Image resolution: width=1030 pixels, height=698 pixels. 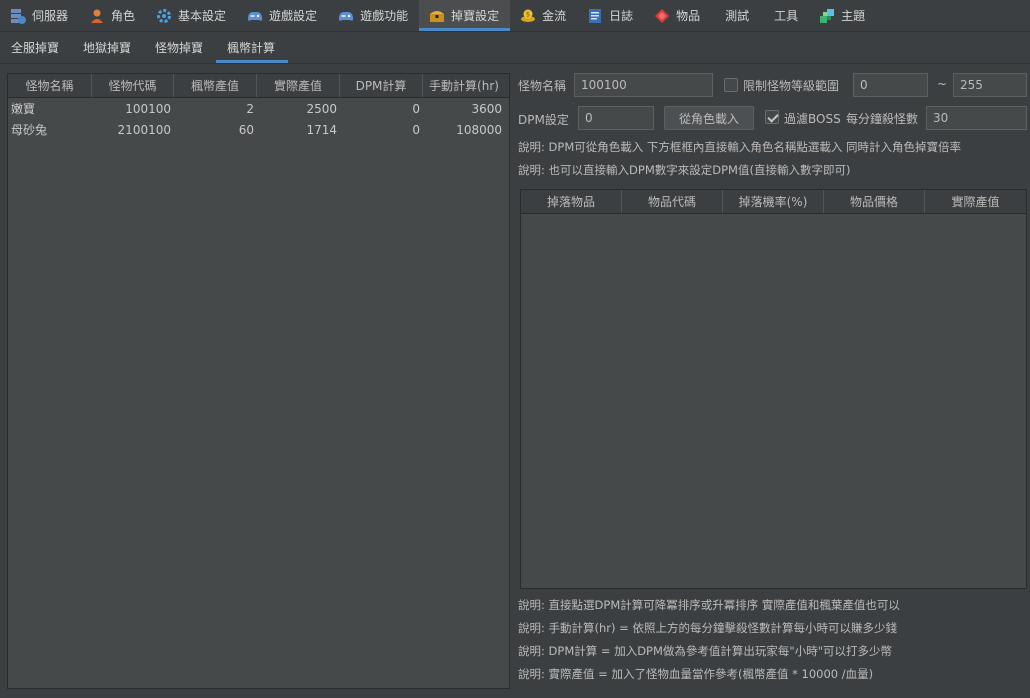 What do you see at coordinates (882, 119) in the screenshot?
I see `kills-per-minute-label: 每分鐘殺怪數` at bounding box center [882, 119].